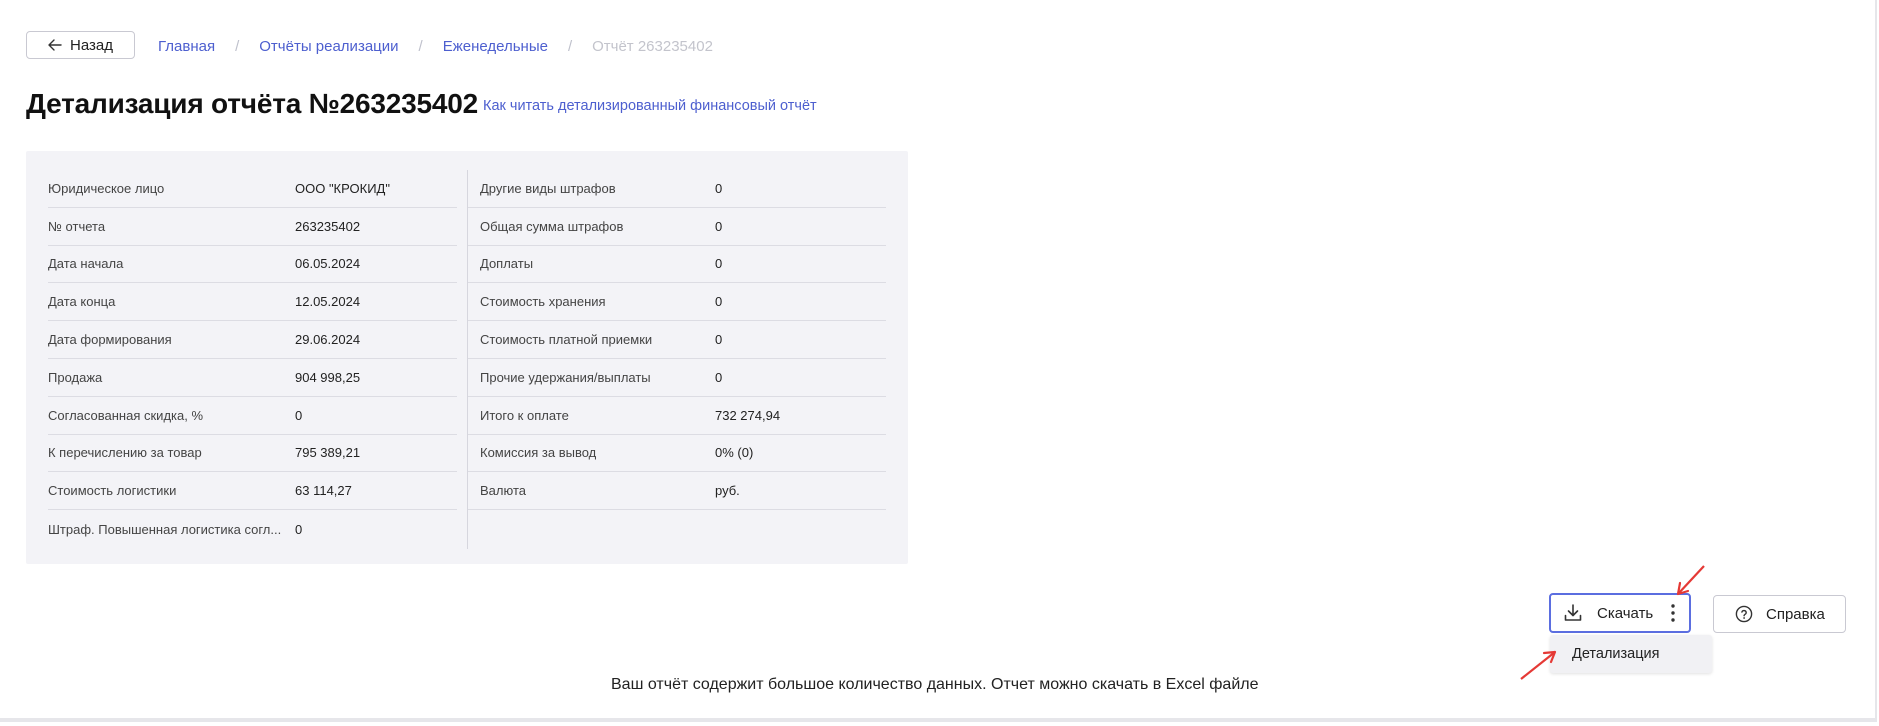 The image size is (1879, 726). Describe the element at coordinates (566, 340) in the screenshot. I see `detail-label: Стоимость платной приемки` at that location.